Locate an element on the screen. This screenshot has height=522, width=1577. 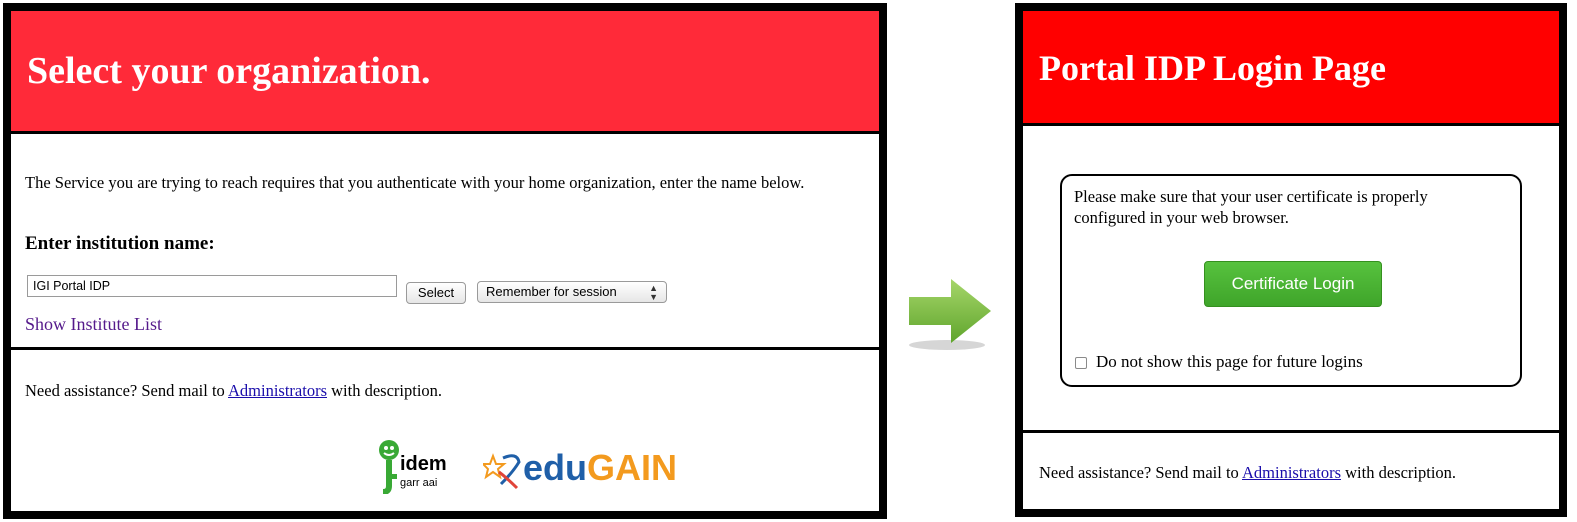
edugain-edu: edu is located at coordinates (555, 467).